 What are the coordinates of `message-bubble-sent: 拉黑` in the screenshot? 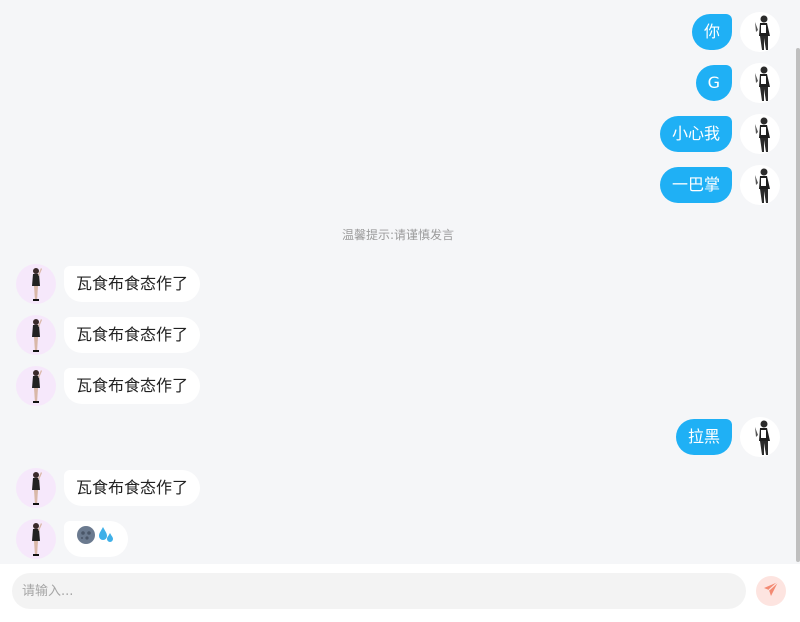 It's located at (703, 437).